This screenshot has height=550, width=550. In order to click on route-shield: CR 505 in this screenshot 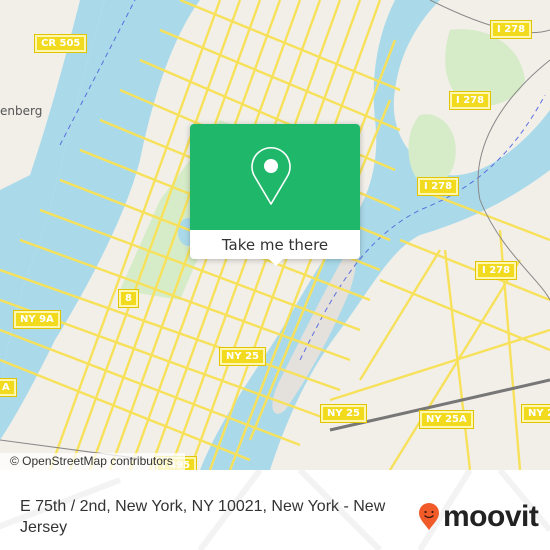, I will do `click(60, 43)`.